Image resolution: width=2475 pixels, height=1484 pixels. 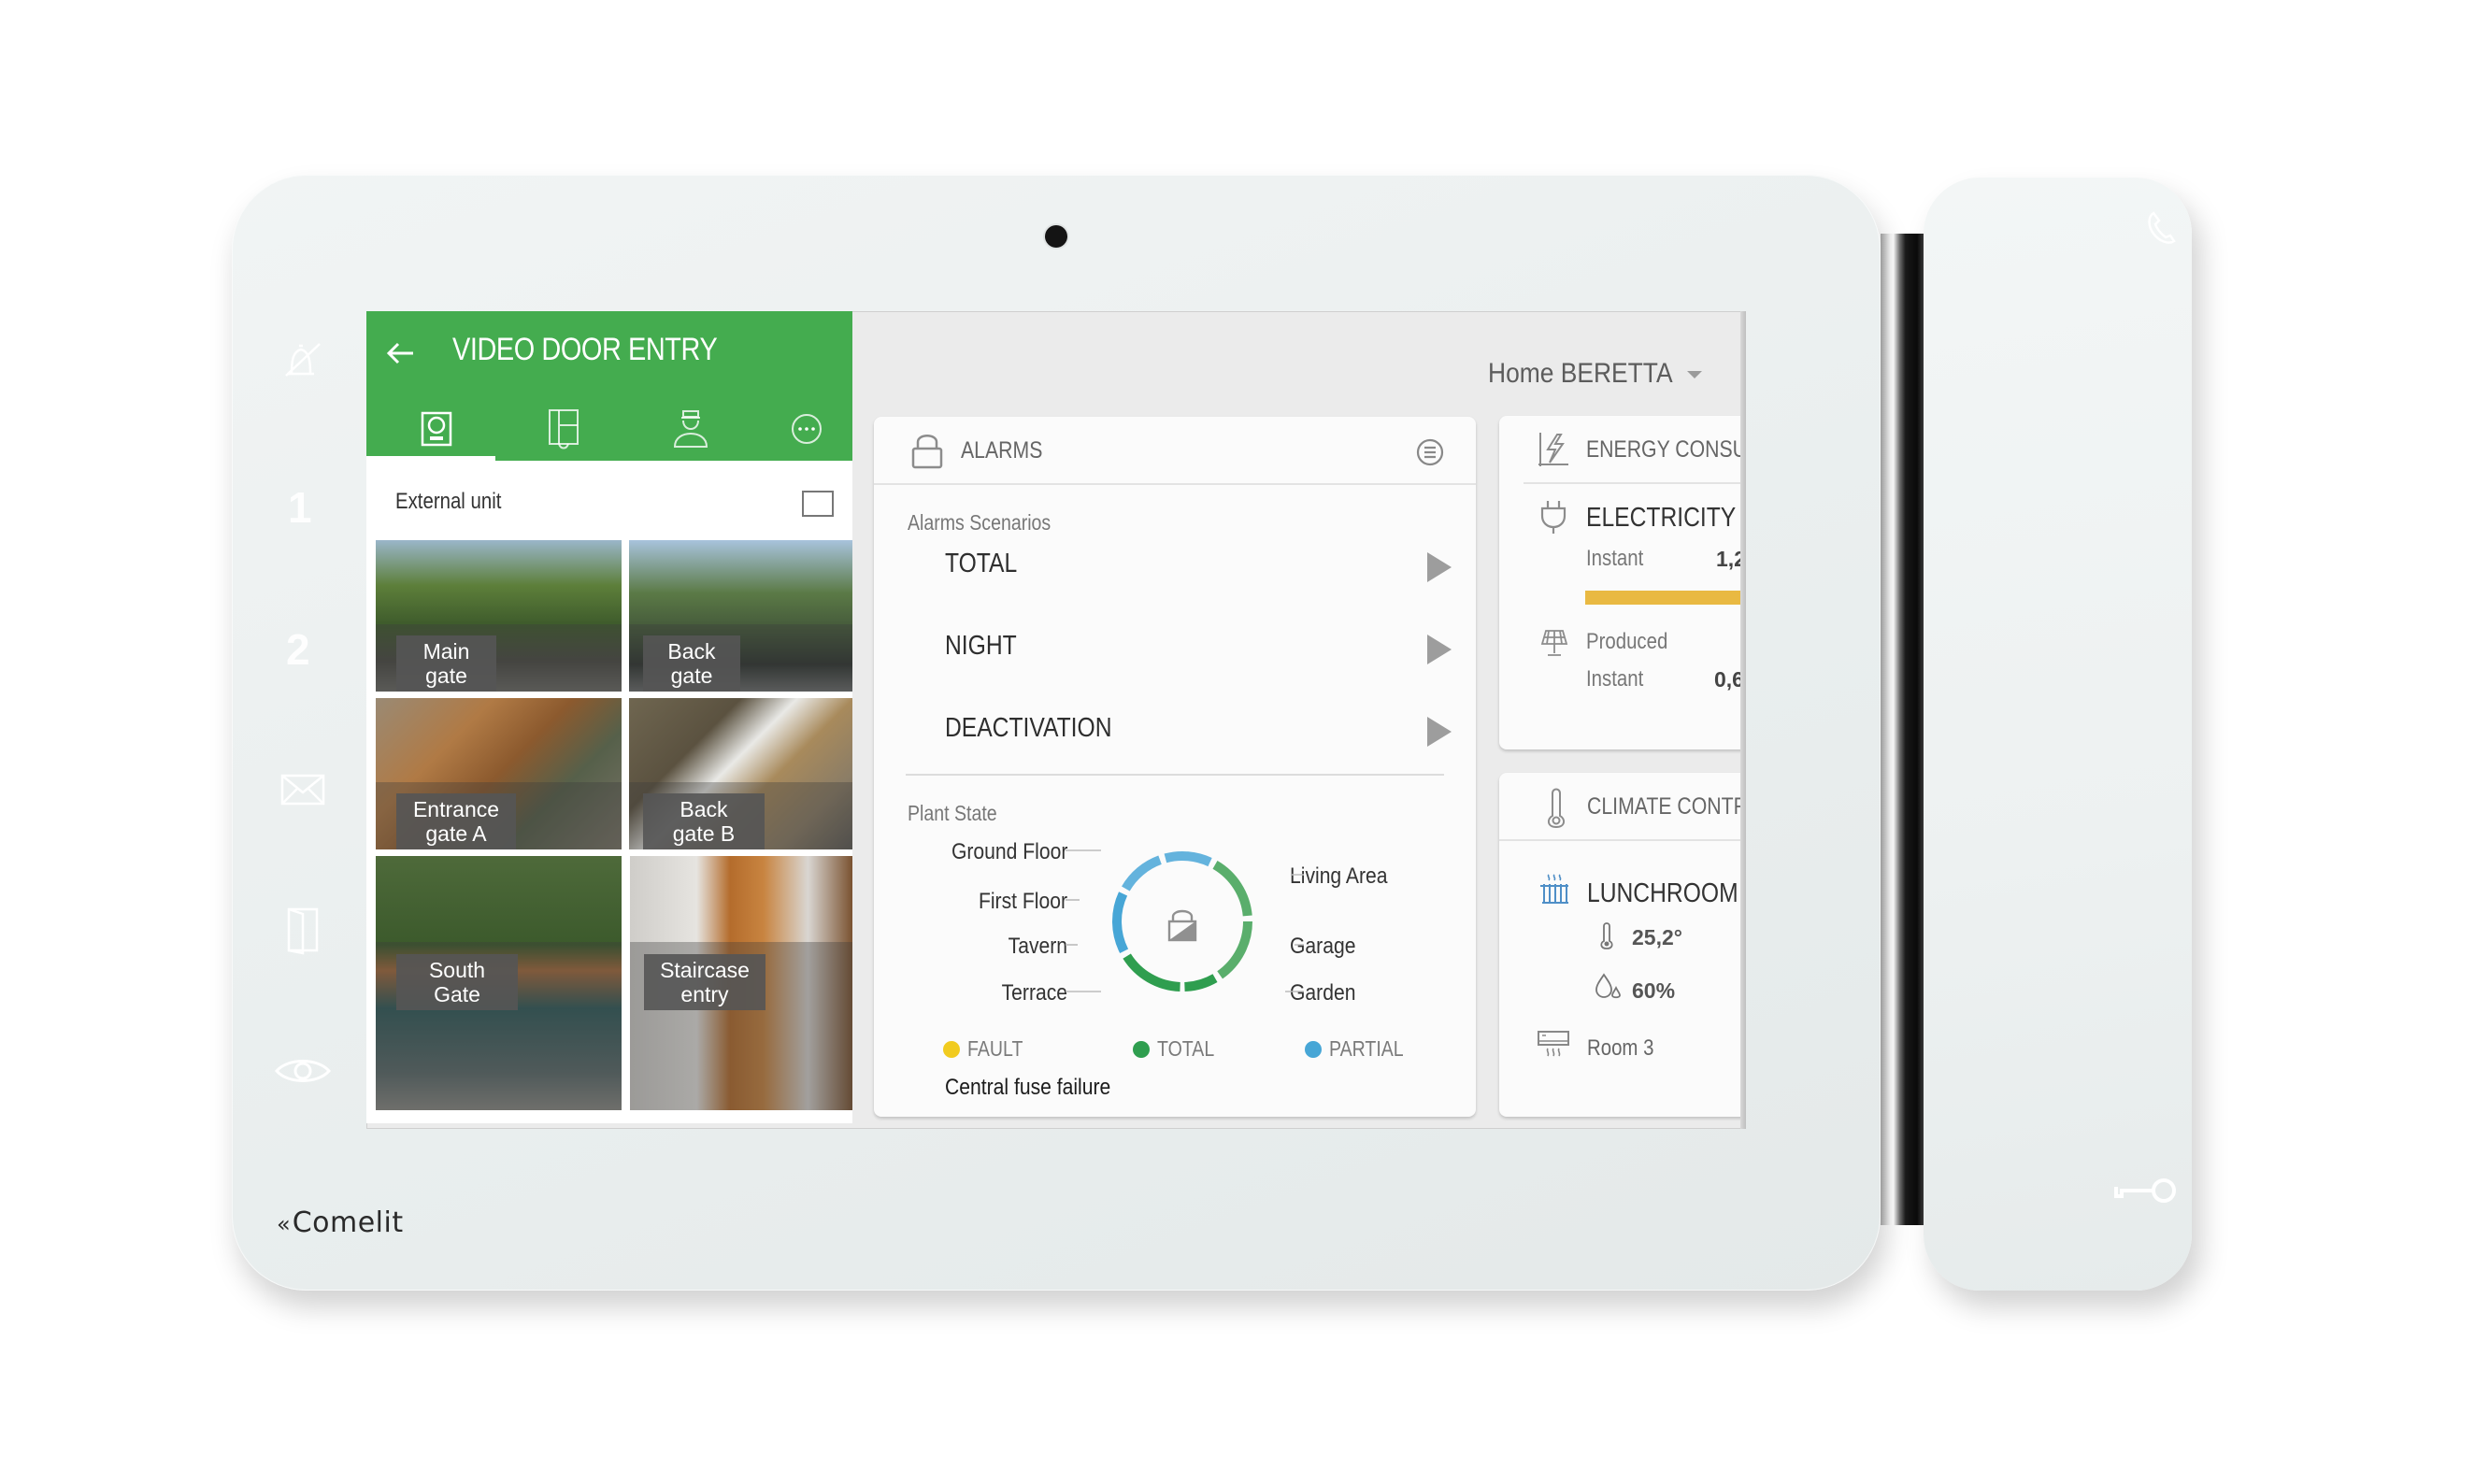 I want to click on radiator-icon, so click(x=1554, y=889).